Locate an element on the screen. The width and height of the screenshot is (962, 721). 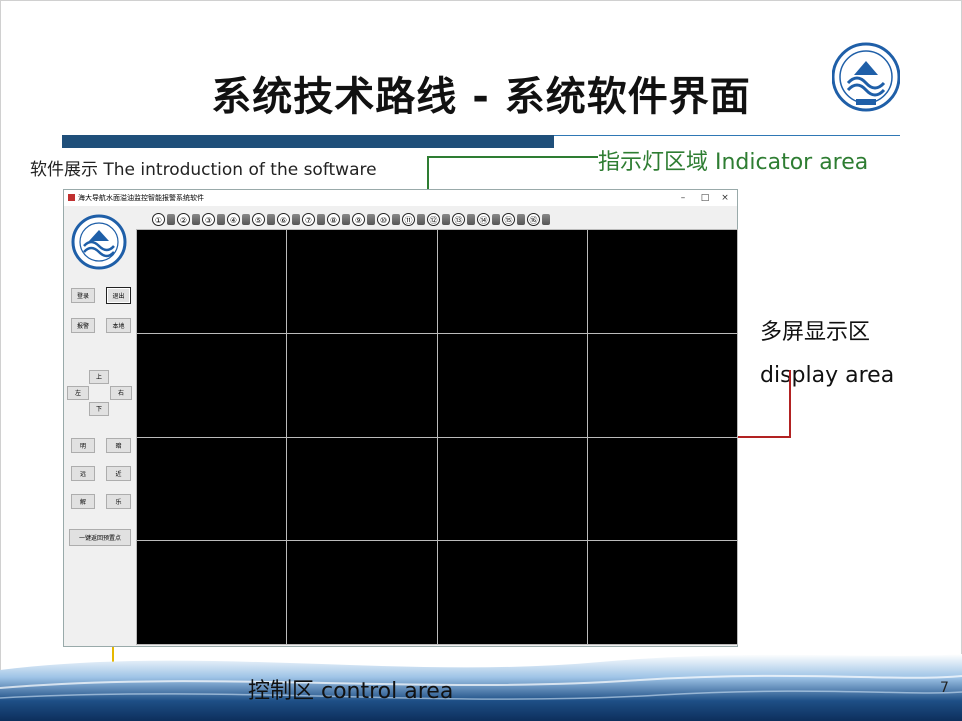
indicator-9: ⑨ is located at coordinates (358, 219).